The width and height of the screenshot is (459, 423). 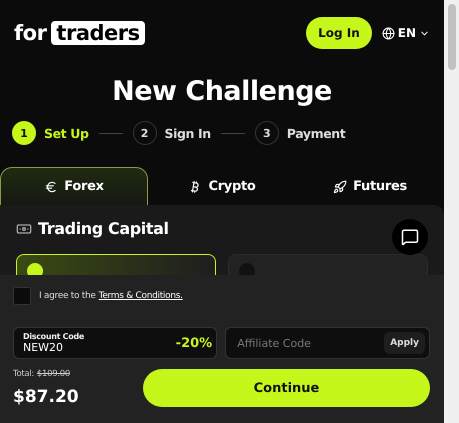 I want to click on discount-percent: -20%, so click(x=194, y=343).